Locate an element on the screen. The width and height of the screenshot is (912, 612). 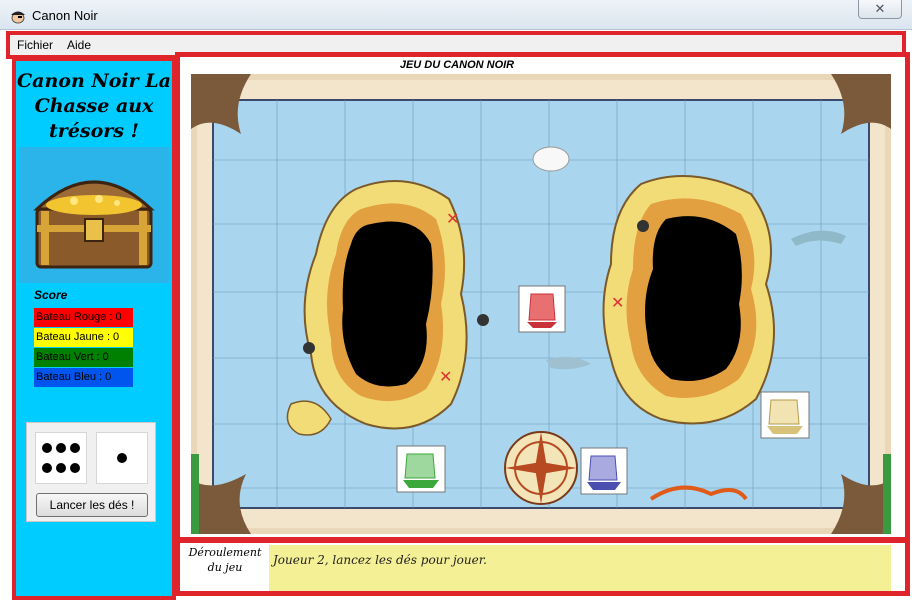
score-label: Score is located at coordinates (51, 295).